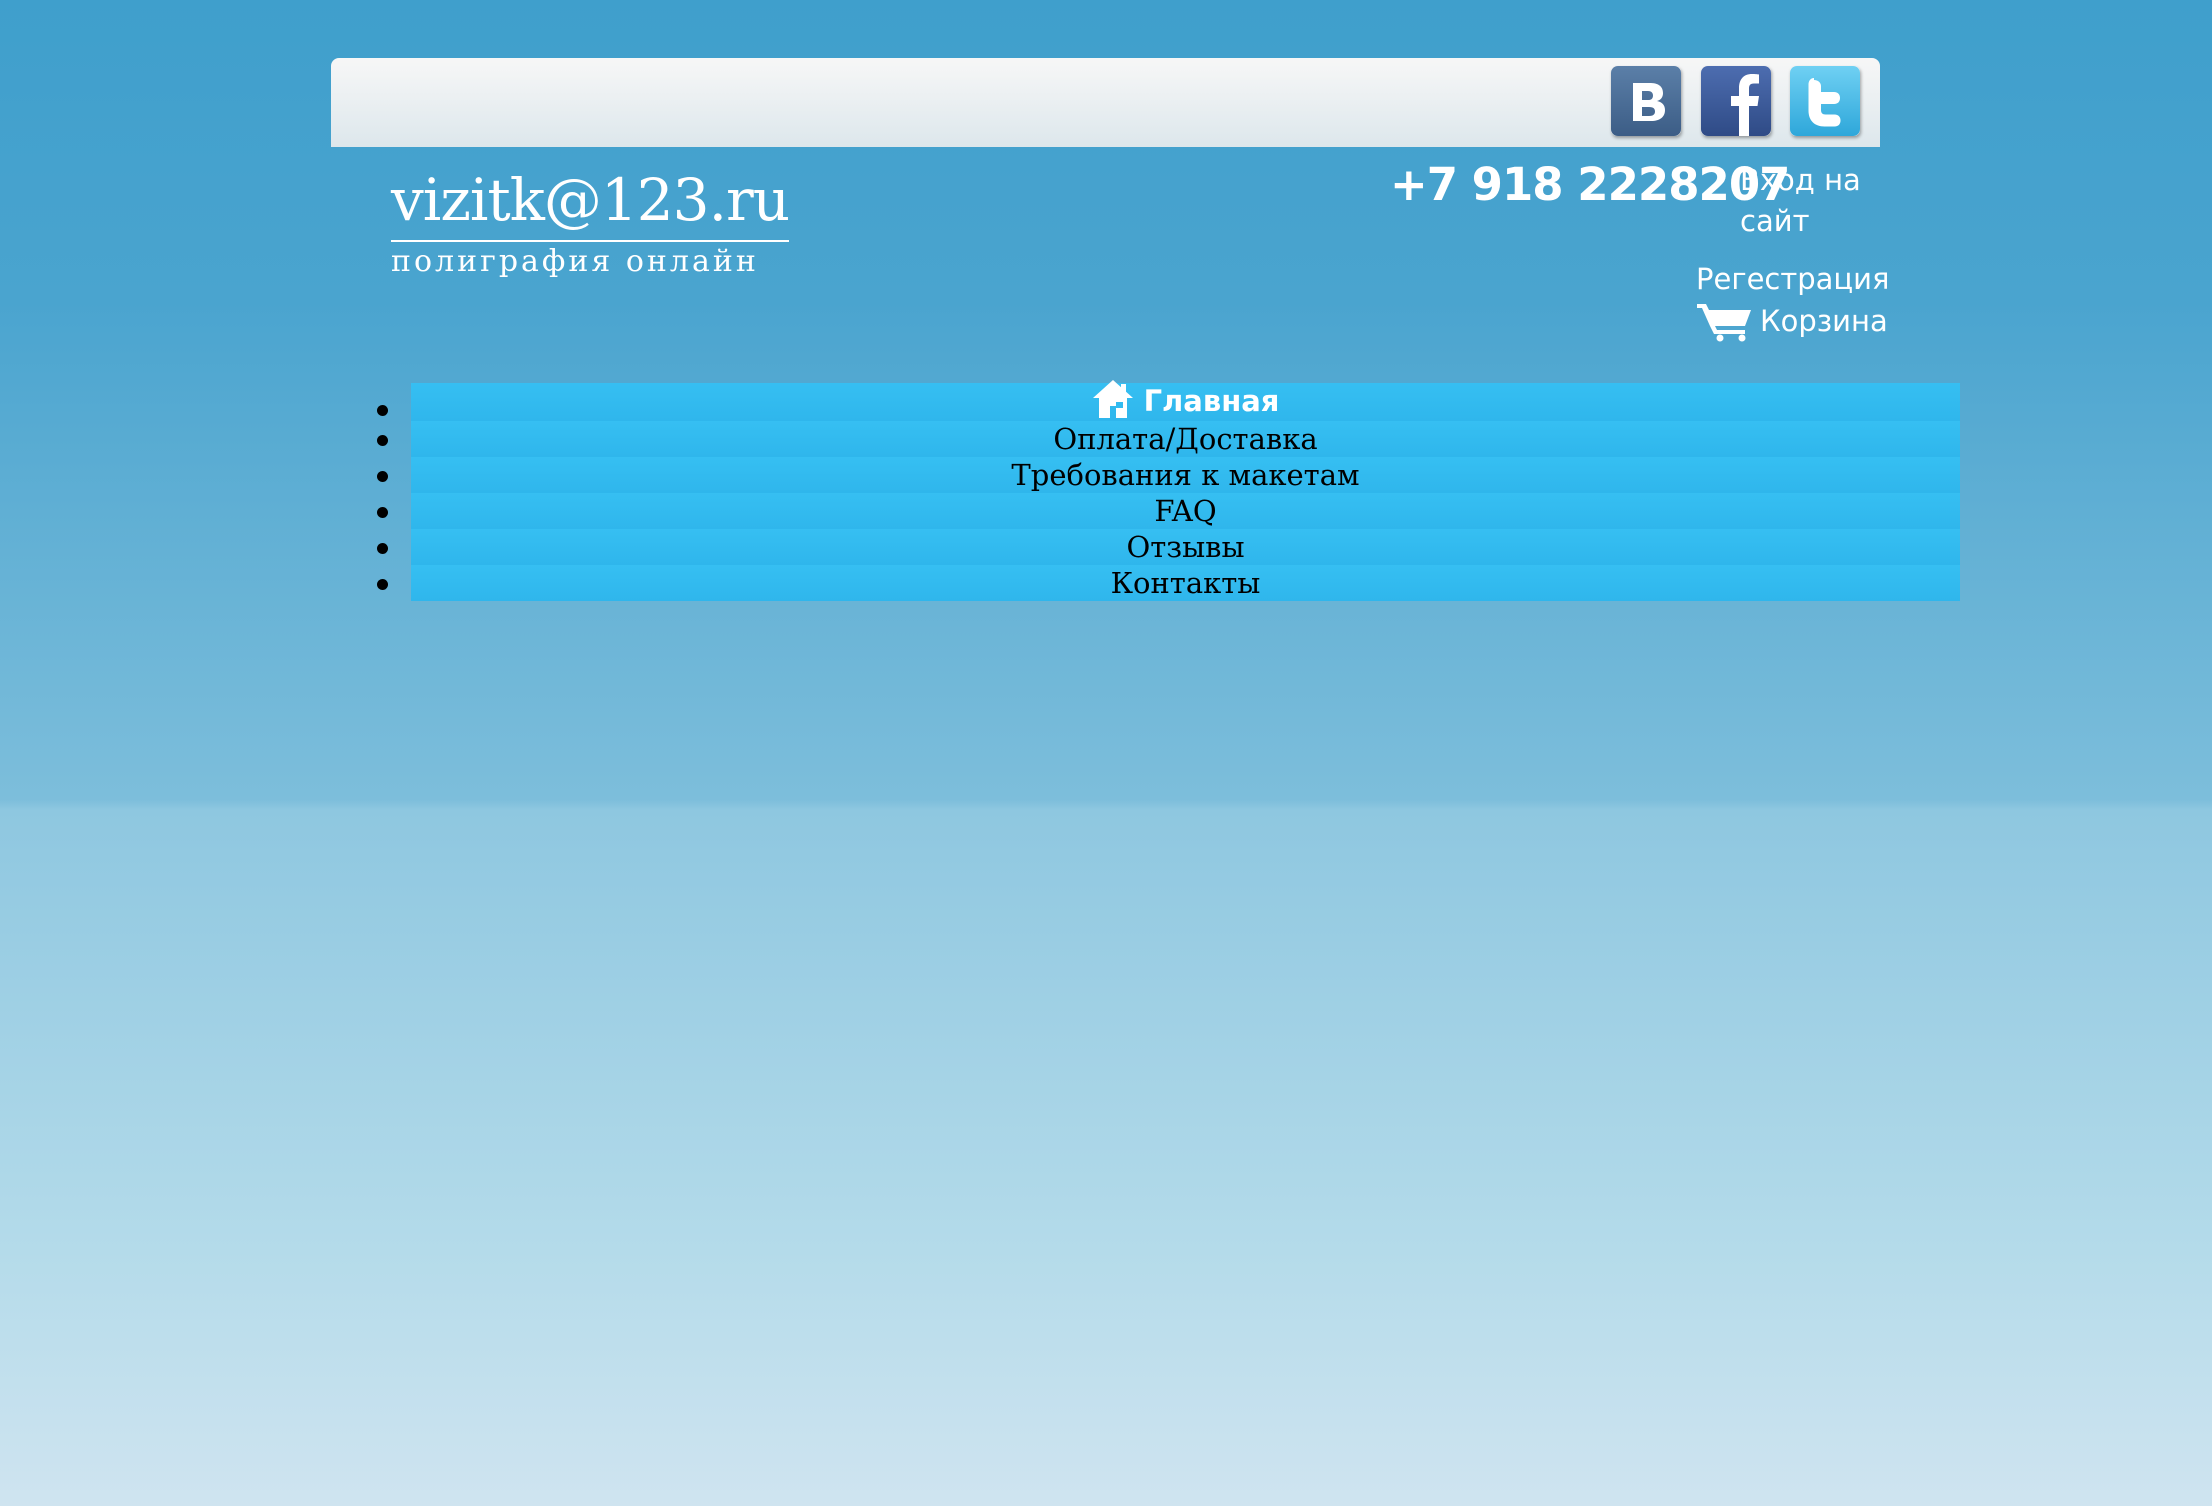 This screenshot has height=1506, width=2212. What do you see at coordinates (1792, 279) in the screenshot?
I see `register-link: Регестрация` at bounding box center [1792, 279].